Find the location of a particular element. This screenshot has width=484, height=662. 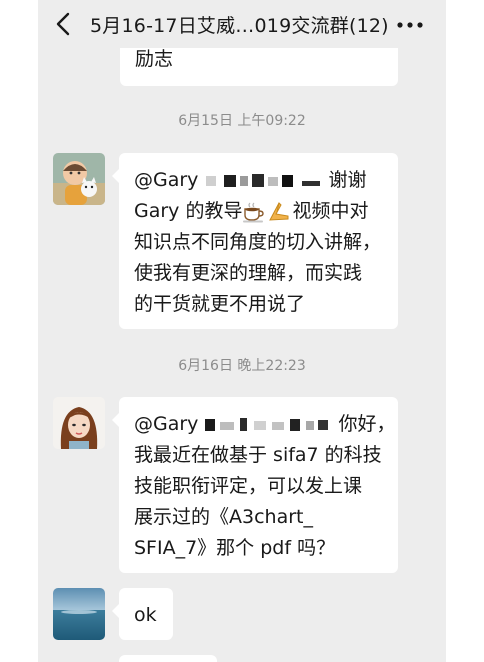

message-text: Gary 的教导 is located at coordinates (188, 211).